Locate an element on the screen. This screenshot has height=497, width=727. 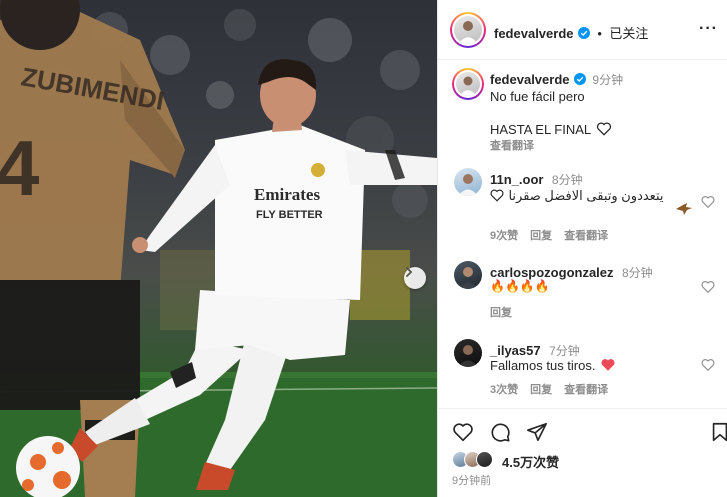
comment-meta: 9次赞 回复 查看翻译 is located at coordinates (555, 235).